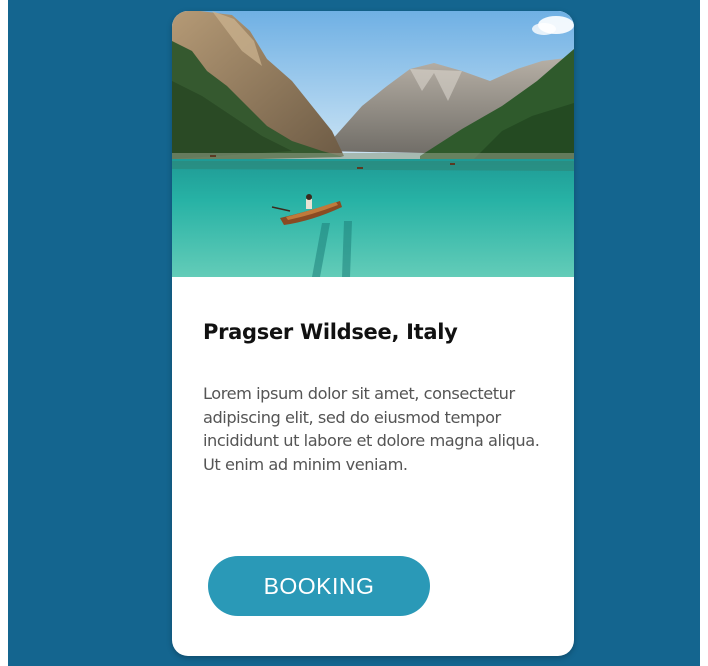 Image resolution: width=708 pixels, height=666 pixels. What do you see at coordinates (330, 332) in the screenshot?
I see `card-title: Pragser Wildsee, Italy` at bounding box center [330, 332].